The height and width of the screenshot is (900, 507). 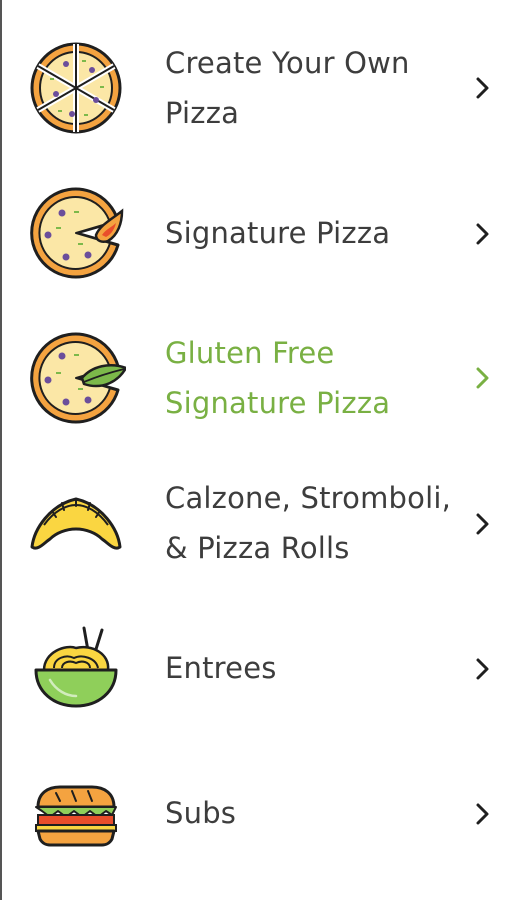 What do you see at coordinates (278, 378) in the screenshot?
I see `menu-item-label: Gluten Free Signature Pizza` at bounding box center [278, 378].